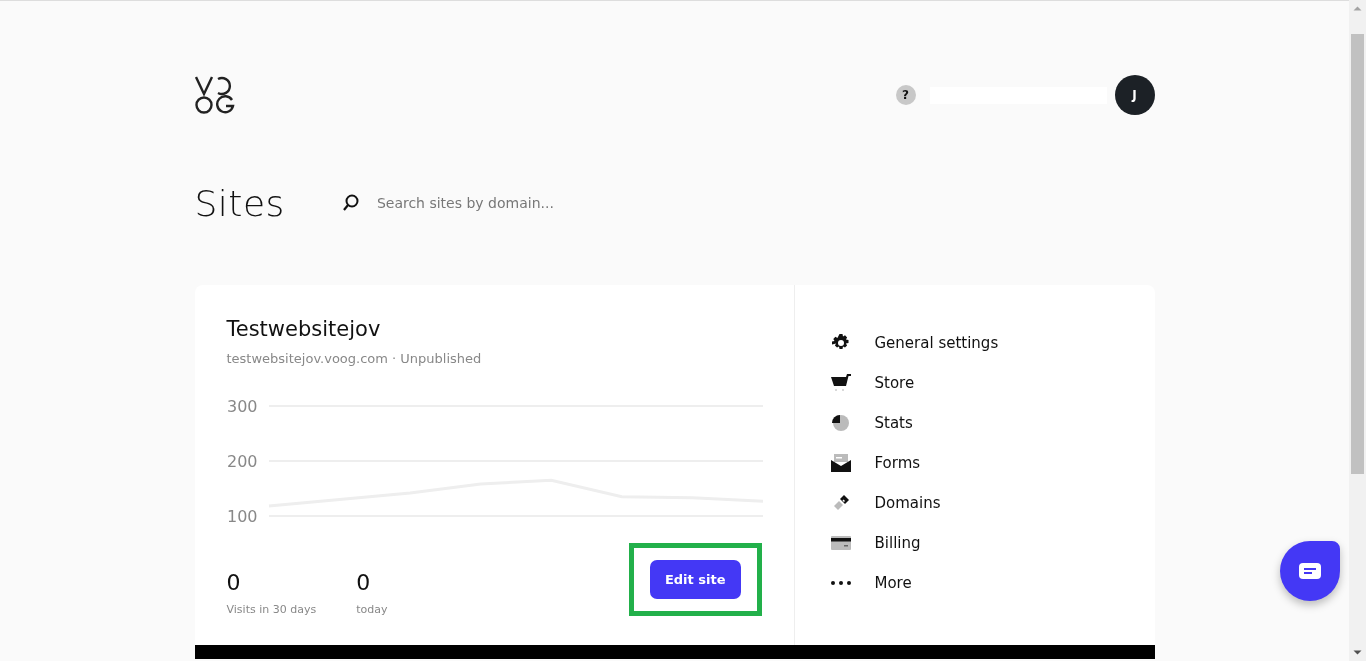  Describe the element at coordinates (870, 583) in the screenshot. I see `menu-item: More` at that location.